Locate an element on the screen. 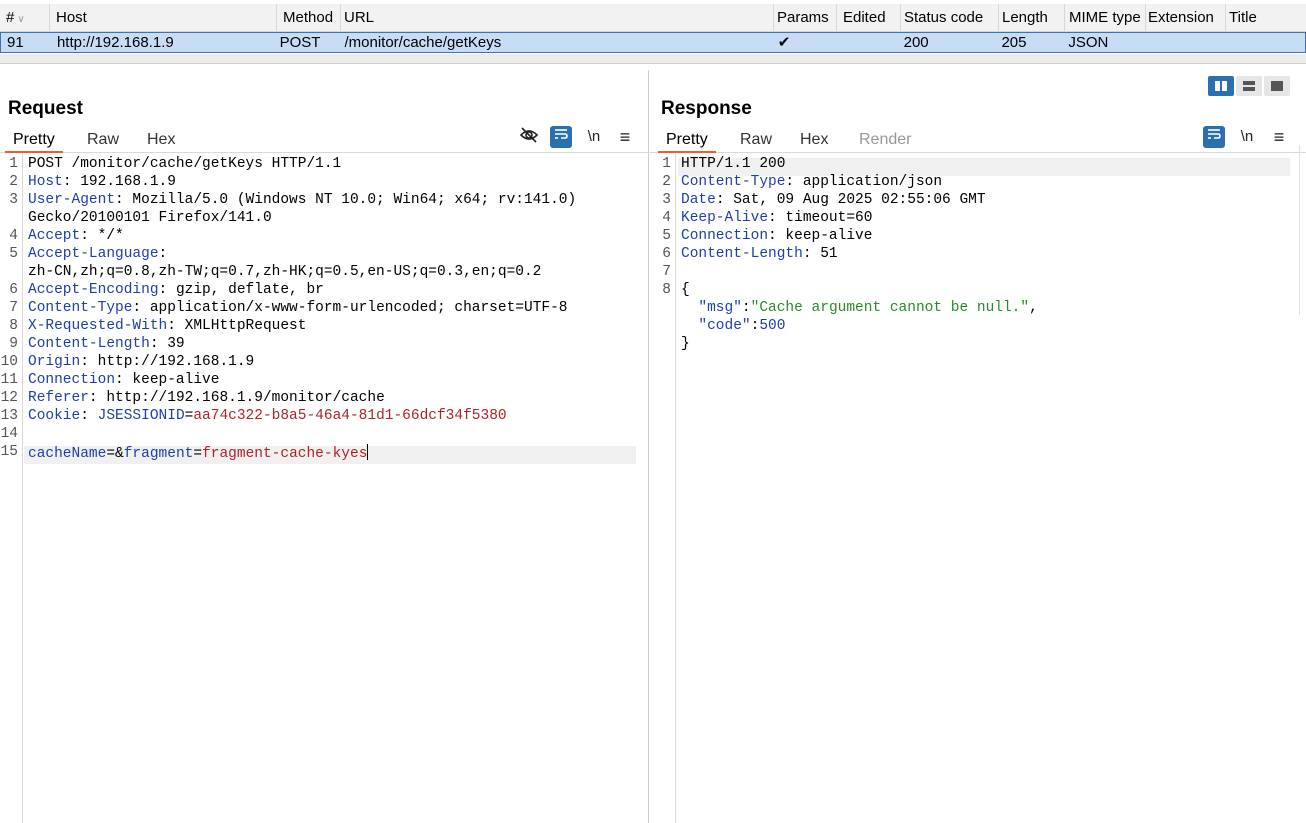  code-line: Accept-Encoding: gzip, deflate, br is located at coordinates (176, 290).